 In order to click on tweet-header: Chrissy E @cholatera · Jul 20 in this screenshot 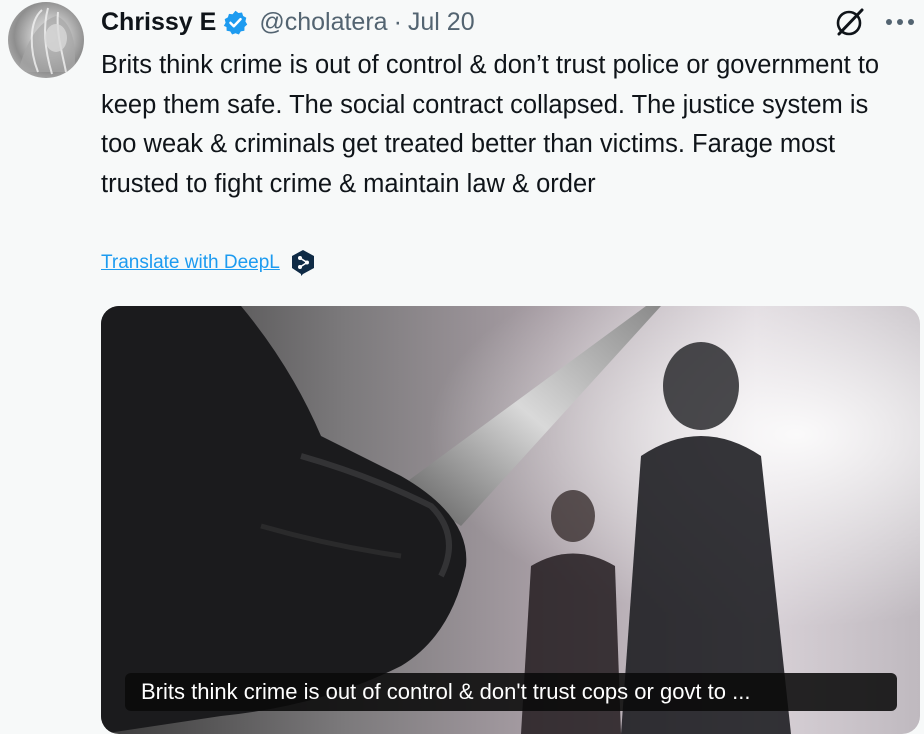, I will do `click(288, 22)`.